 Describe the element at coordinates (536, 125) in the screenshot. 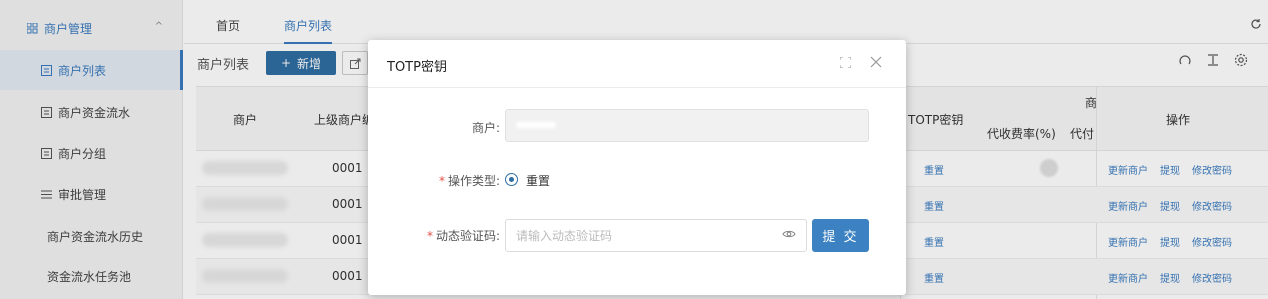

I see `merchant-value-redacted` at that location.